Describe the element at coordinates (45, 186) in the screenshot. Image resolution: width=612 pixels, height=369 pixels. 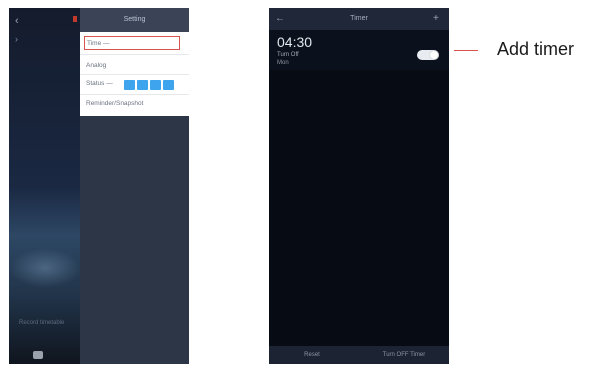
I see `wallpaper-background` at that location.